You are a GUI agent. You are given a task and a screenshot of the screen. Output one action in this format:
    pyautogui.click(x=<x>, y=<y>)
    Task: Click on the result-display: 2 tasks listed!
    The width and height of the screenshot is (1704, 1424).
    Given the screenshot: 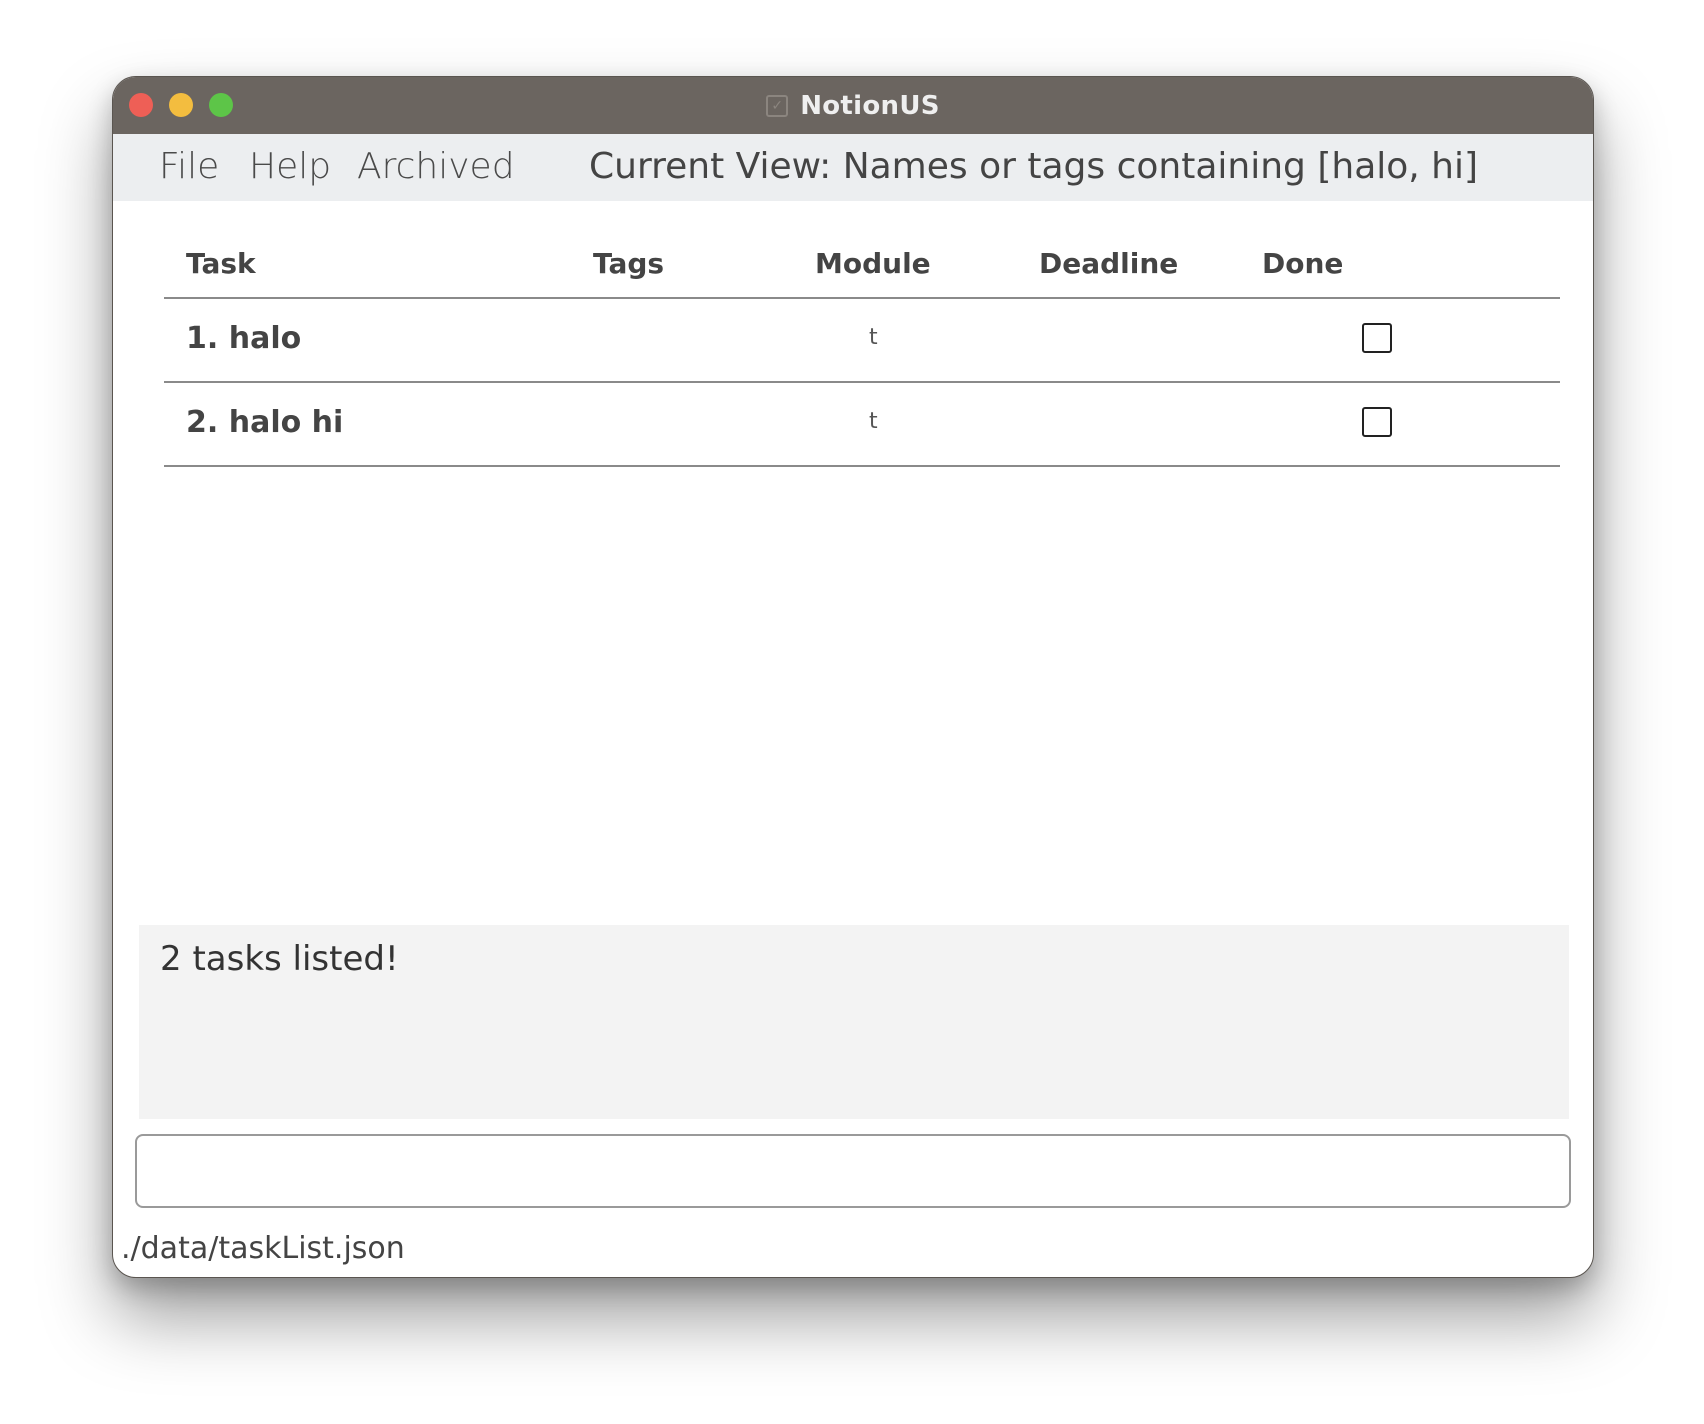 What is the action you would take?
    pyautogui.click(x=854, y=1022)
    